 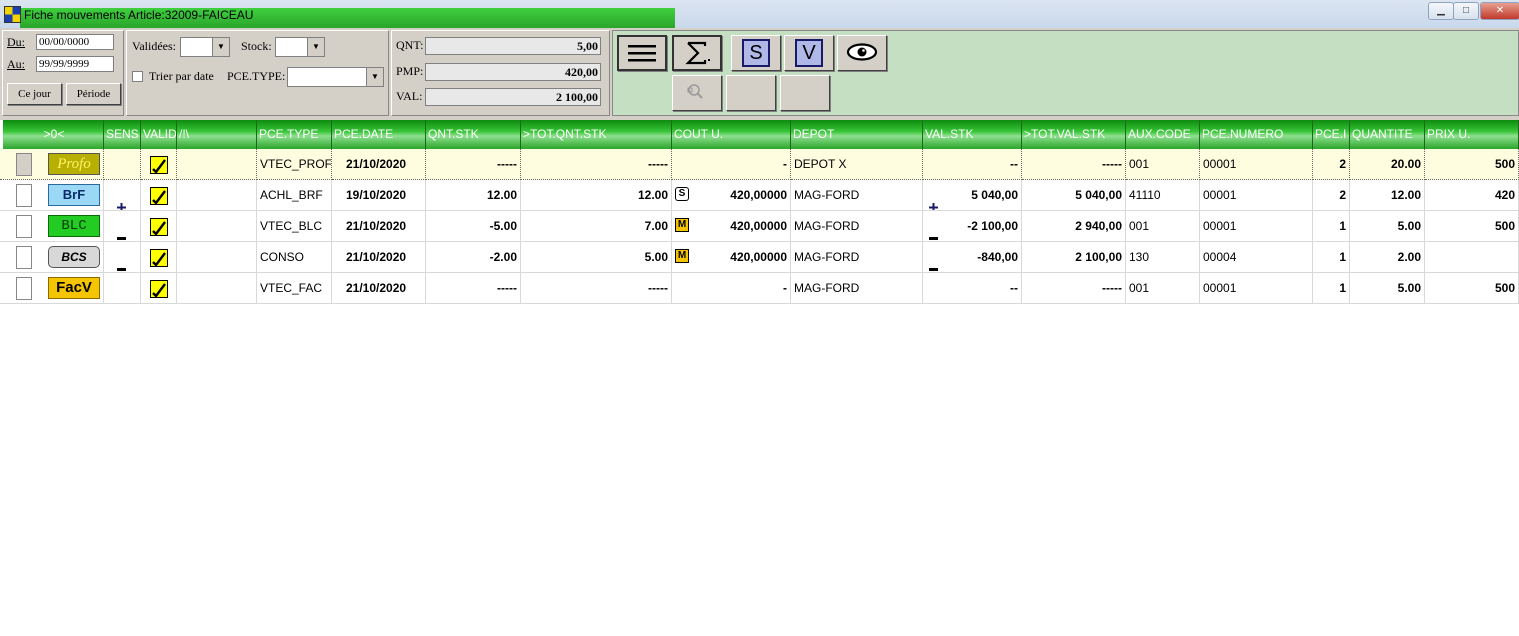 I want to click on tot-qnt-stk-cell: -----, so click(x=596, y=164).